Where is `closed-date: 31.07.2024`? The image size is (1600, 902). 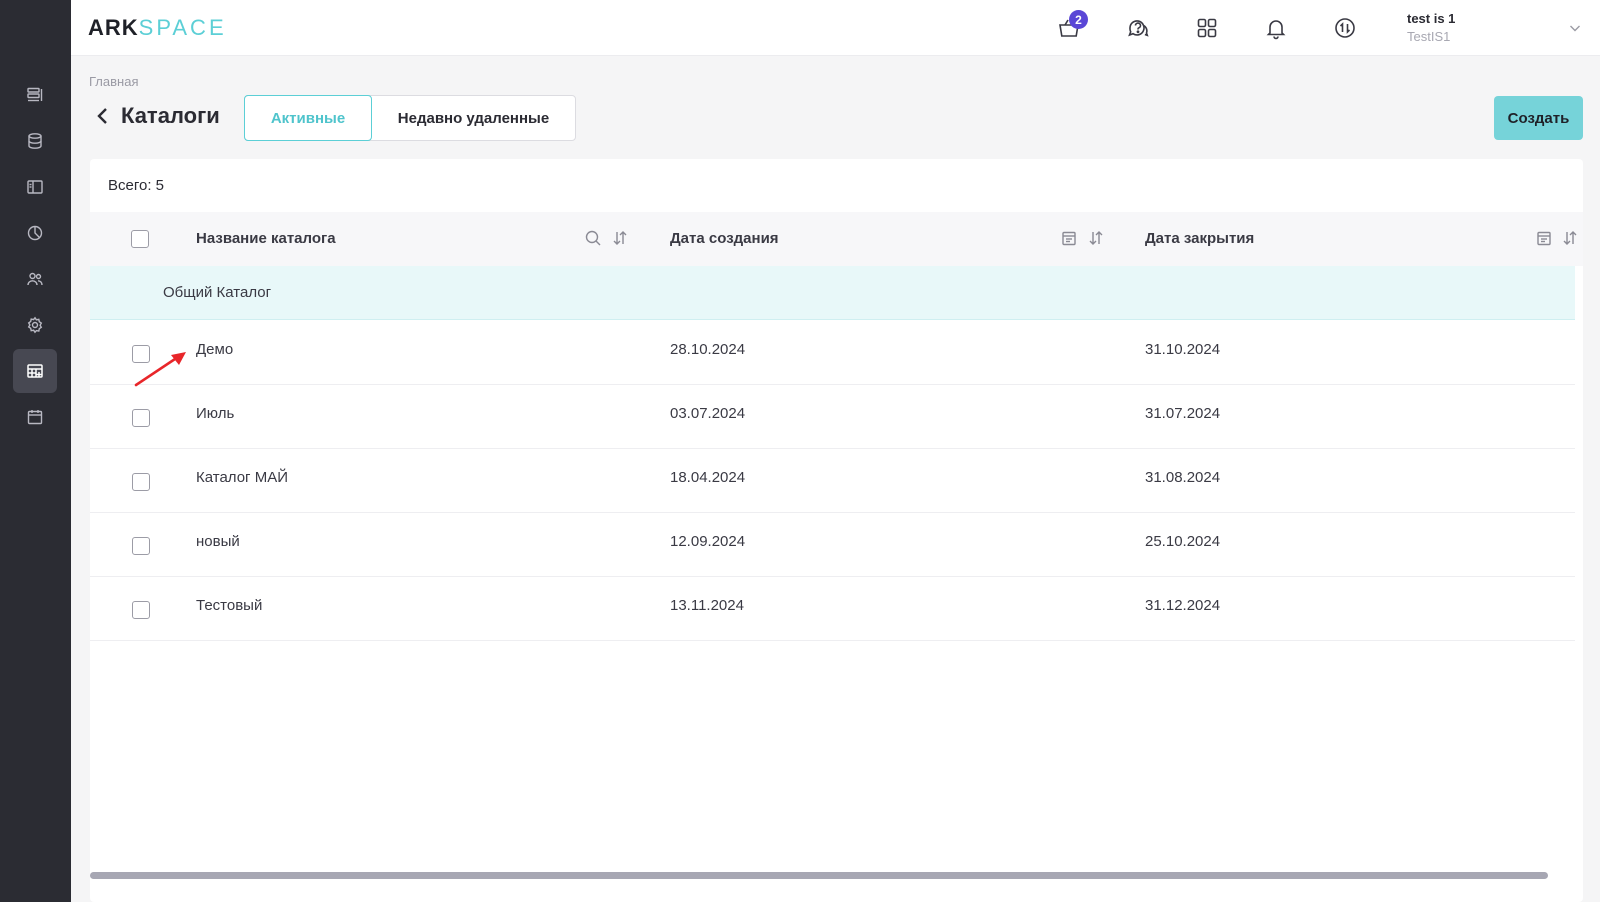 closed-date: 31.07.2024 is located at coordinates (1183, 413).